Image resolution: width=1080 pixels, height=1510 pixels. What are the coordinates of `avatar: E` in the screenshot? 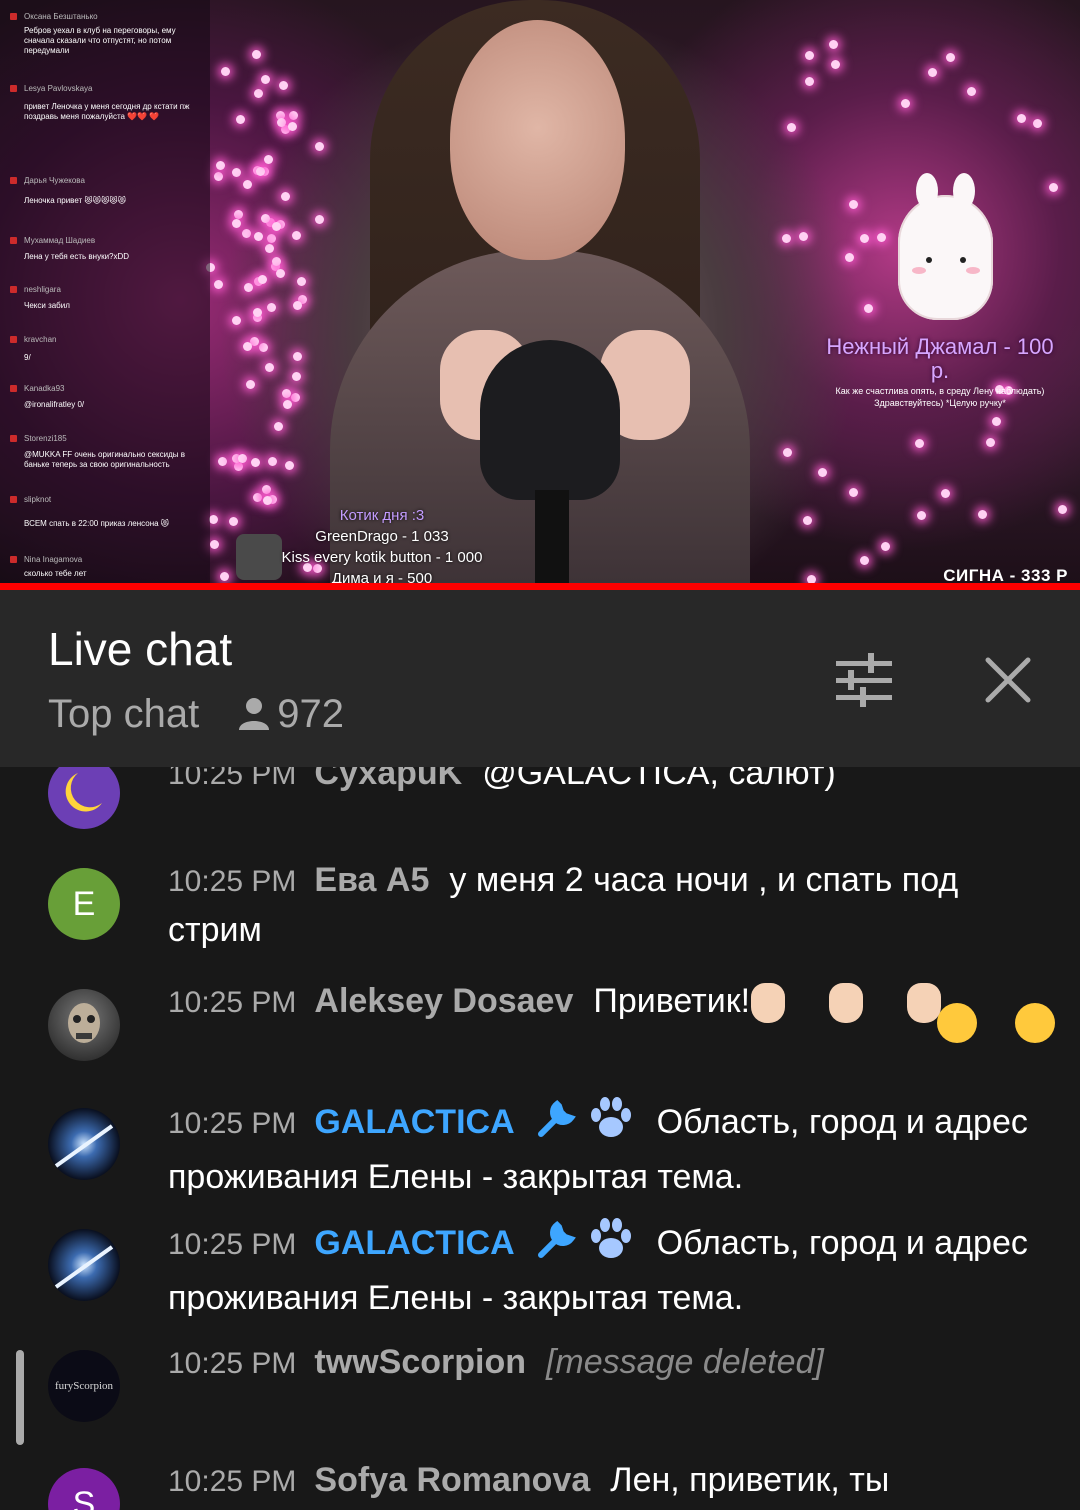 It's located at (84, 904).